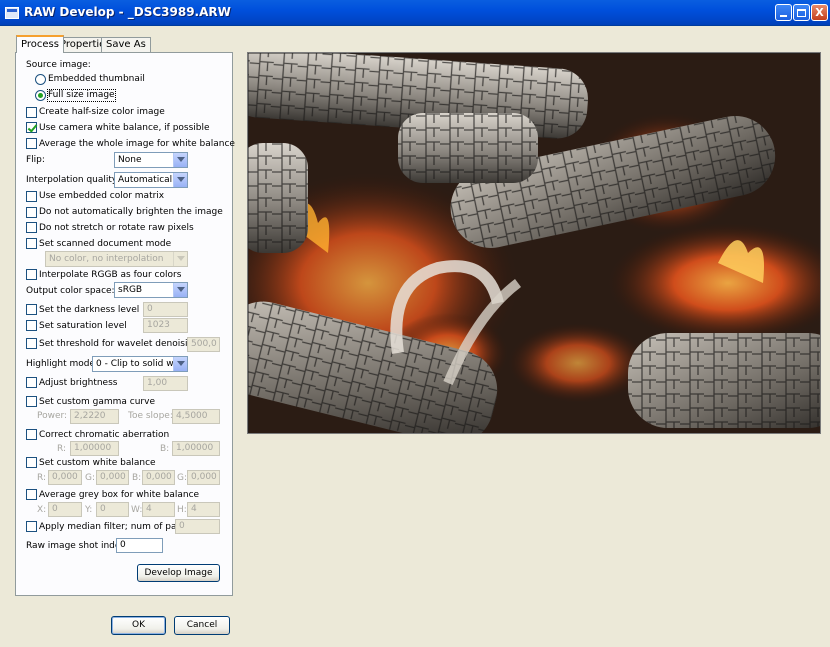 This screenshot has width=830, height=647. What do you see at coordinates (197, 526) in the screenshot?
I see `median-filter-input: 0` at bounding box center [197, 526].